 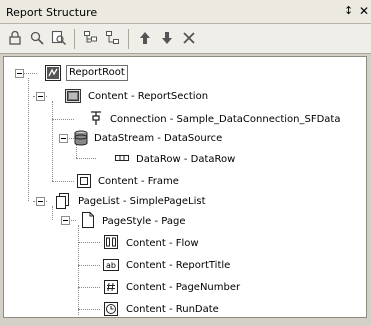 What do you see at coordinates (142, 201) in the screenshot?
I see `tree-node-pagelist: PageList - SimplePageList` at bounding box center [142, 201].